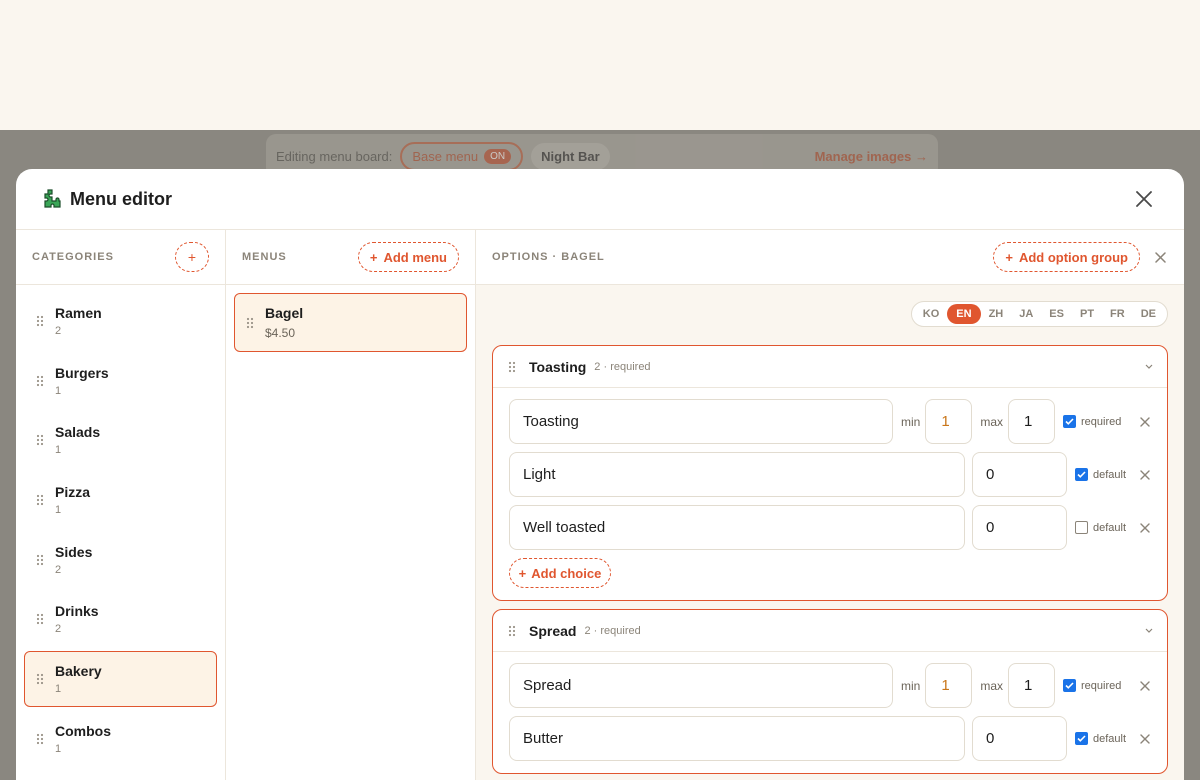 The image size is (1200, 780). I want to click on lang-tab-es: ES, so click(1056, 314).